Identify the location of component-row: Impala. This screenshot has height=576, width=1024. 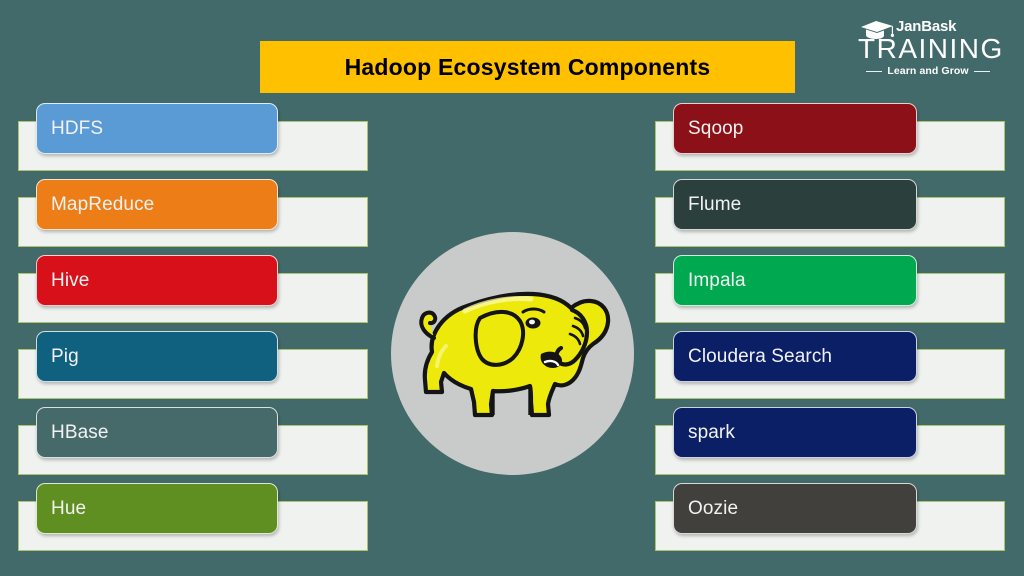
(830, 291).